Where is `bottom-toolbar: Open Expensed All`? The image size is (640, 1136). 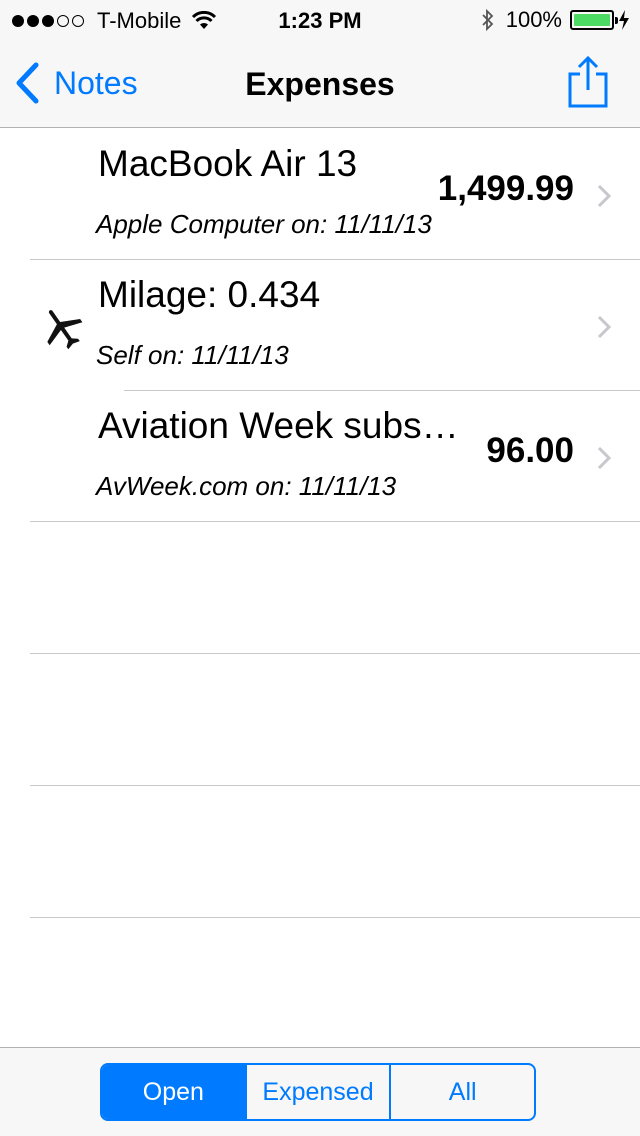 bottom-toolbar: Open Expensed All is located at coordinates (320, 1091).